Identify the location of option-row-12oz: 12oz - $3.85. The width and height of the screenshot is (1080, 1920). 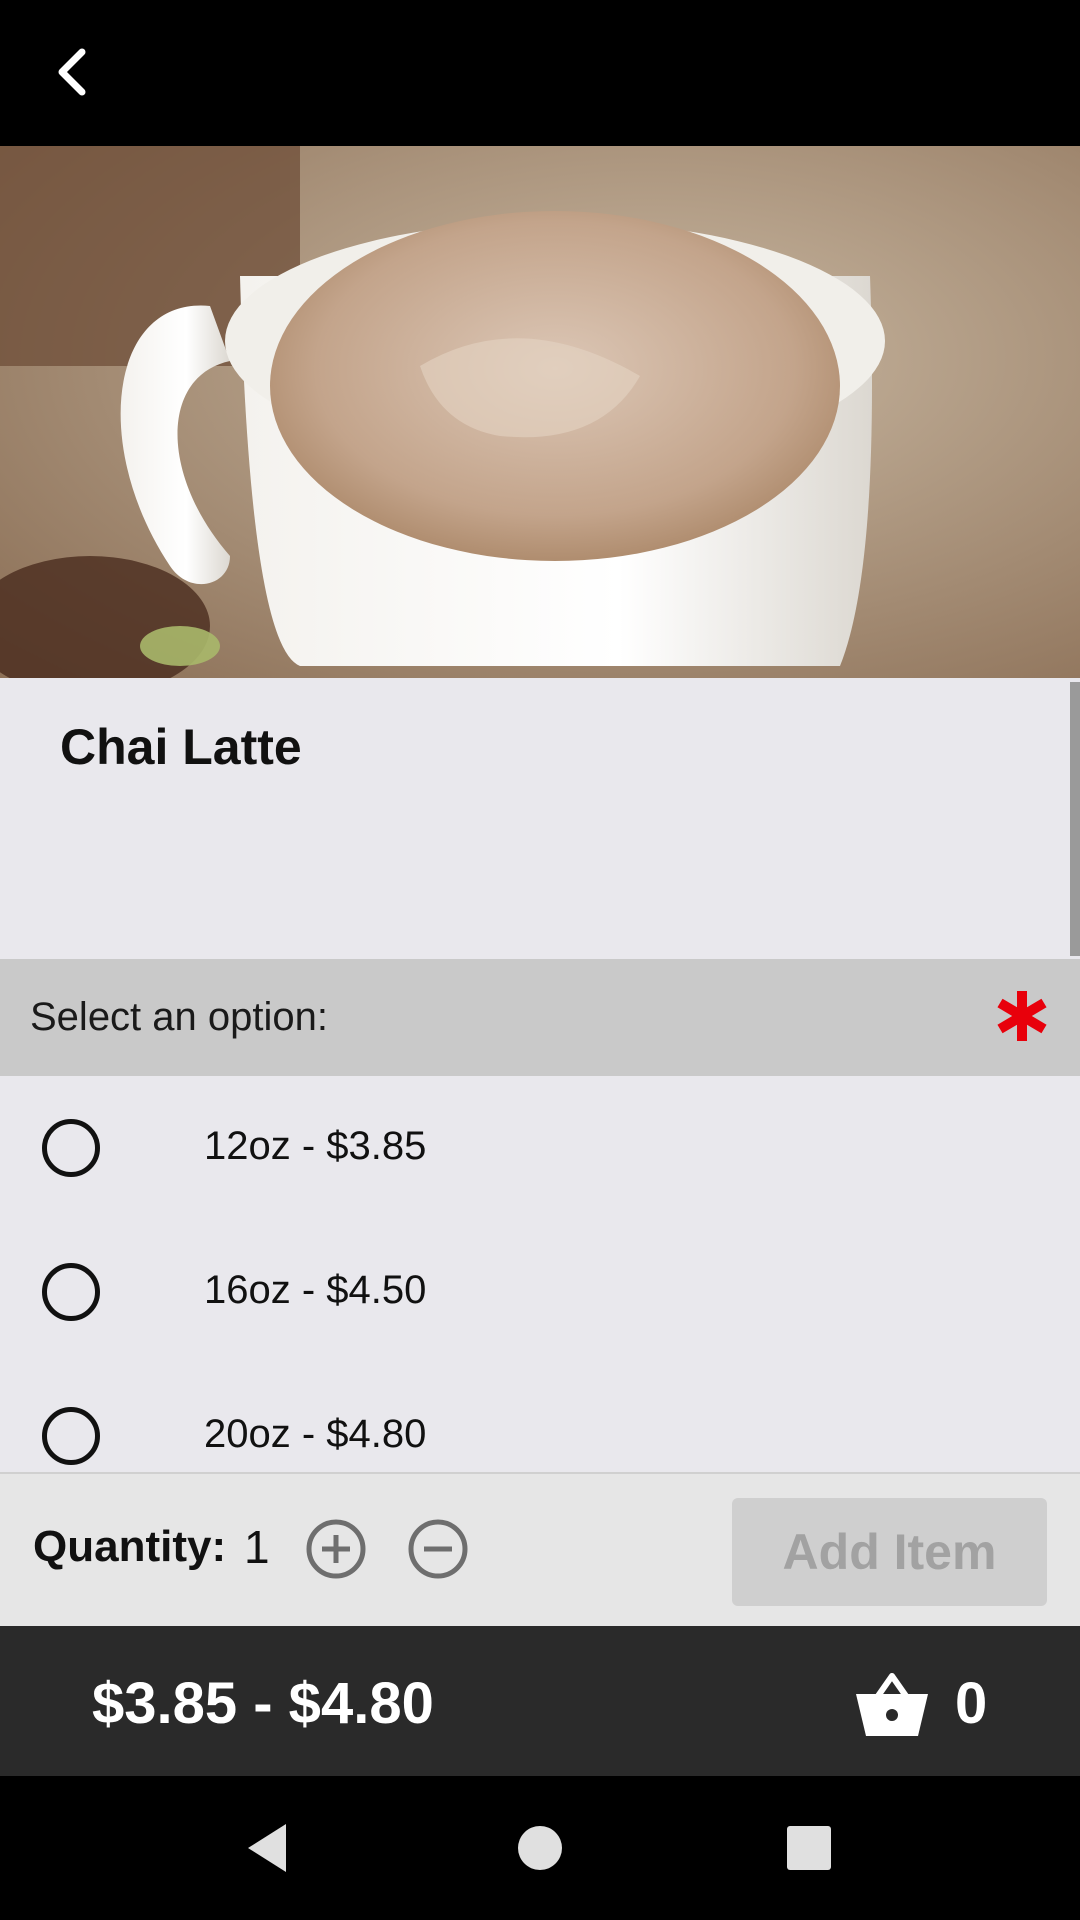
(540, 1148).